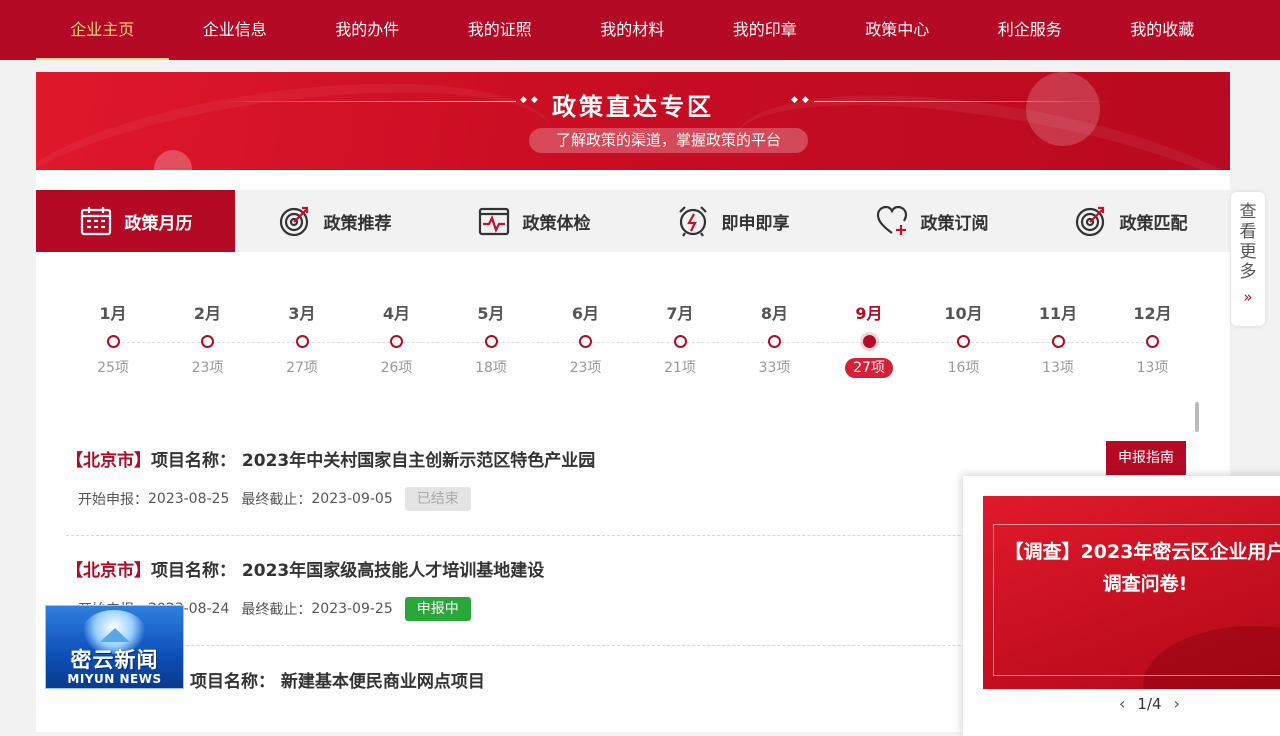 The width and height of the screenshot is (1280, 736). What do you see at coordinates (393, 571) in the screenshot?
I see `project-name: 2023年国家级高技能人才培训基地建设` at bounding box center [393, 571].